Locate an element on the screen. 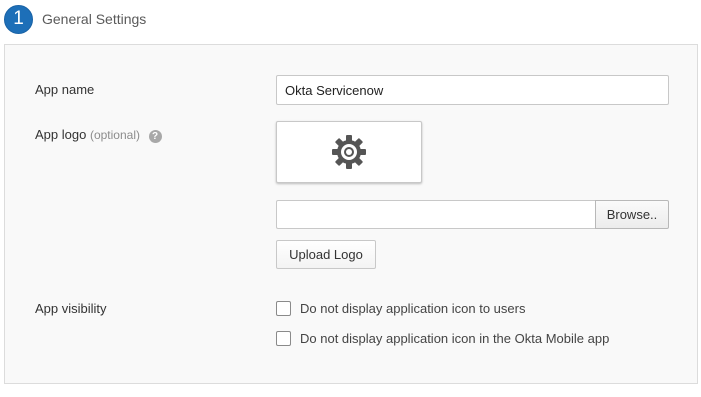  step-number-badge: 1 is located at coordinates (18, 19).